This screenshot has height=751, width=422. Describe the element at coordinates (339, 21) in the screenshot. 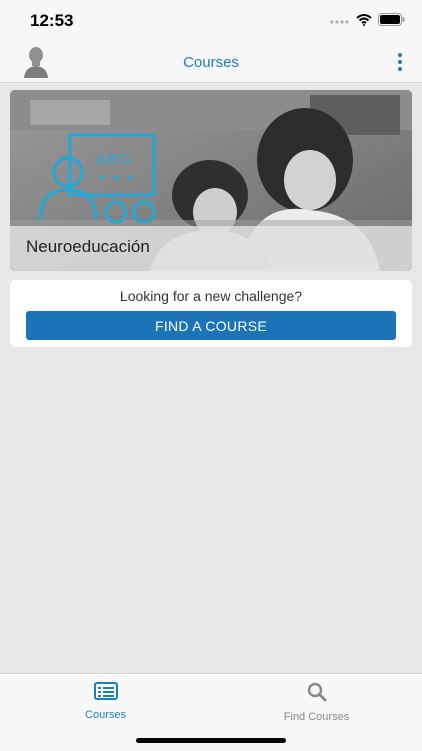

I see `signal-icon` at that location.